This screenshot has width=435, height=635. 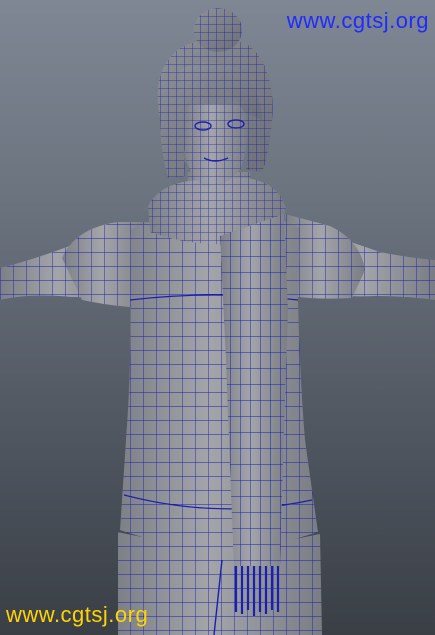 What do you see at coordinates (357, 20) in the screenshot?
I see `watermark-top: www.cgtsj.org` at bounding box center [357, 20].